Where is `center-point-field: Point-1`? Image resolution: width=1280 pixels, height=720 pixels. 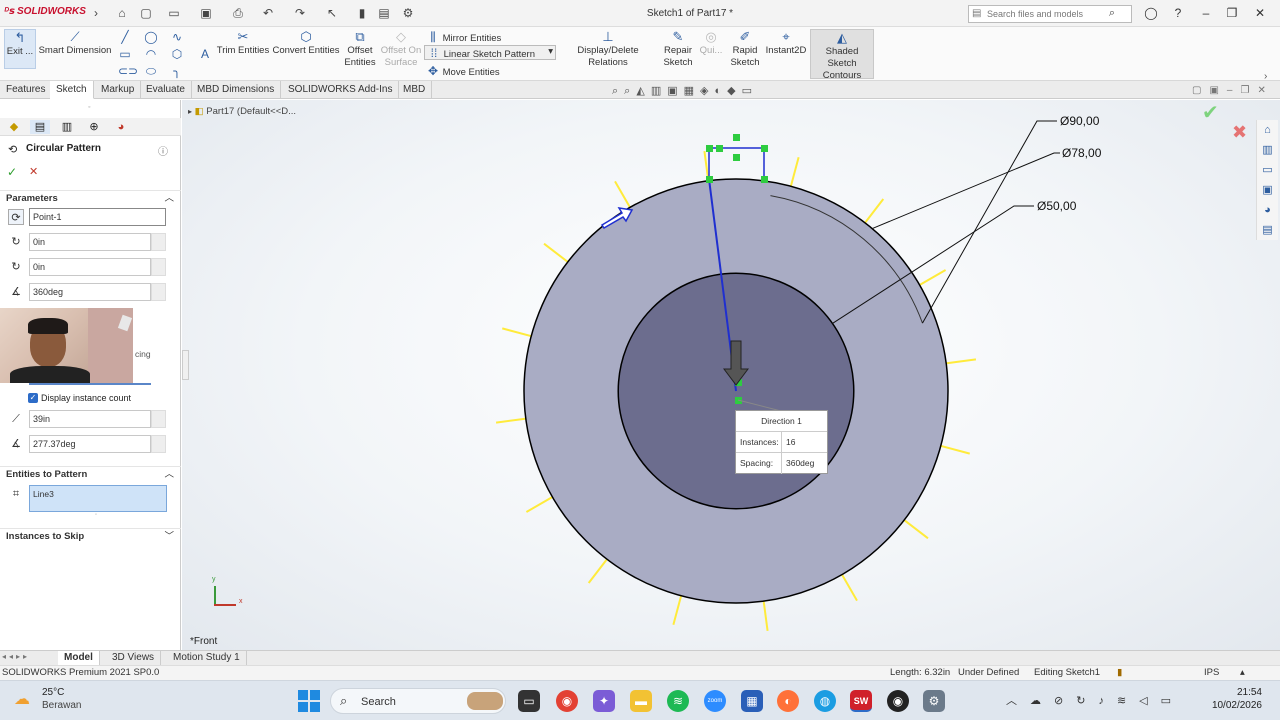 center-point-field: Point-1 is located at coordinates (97, 217).